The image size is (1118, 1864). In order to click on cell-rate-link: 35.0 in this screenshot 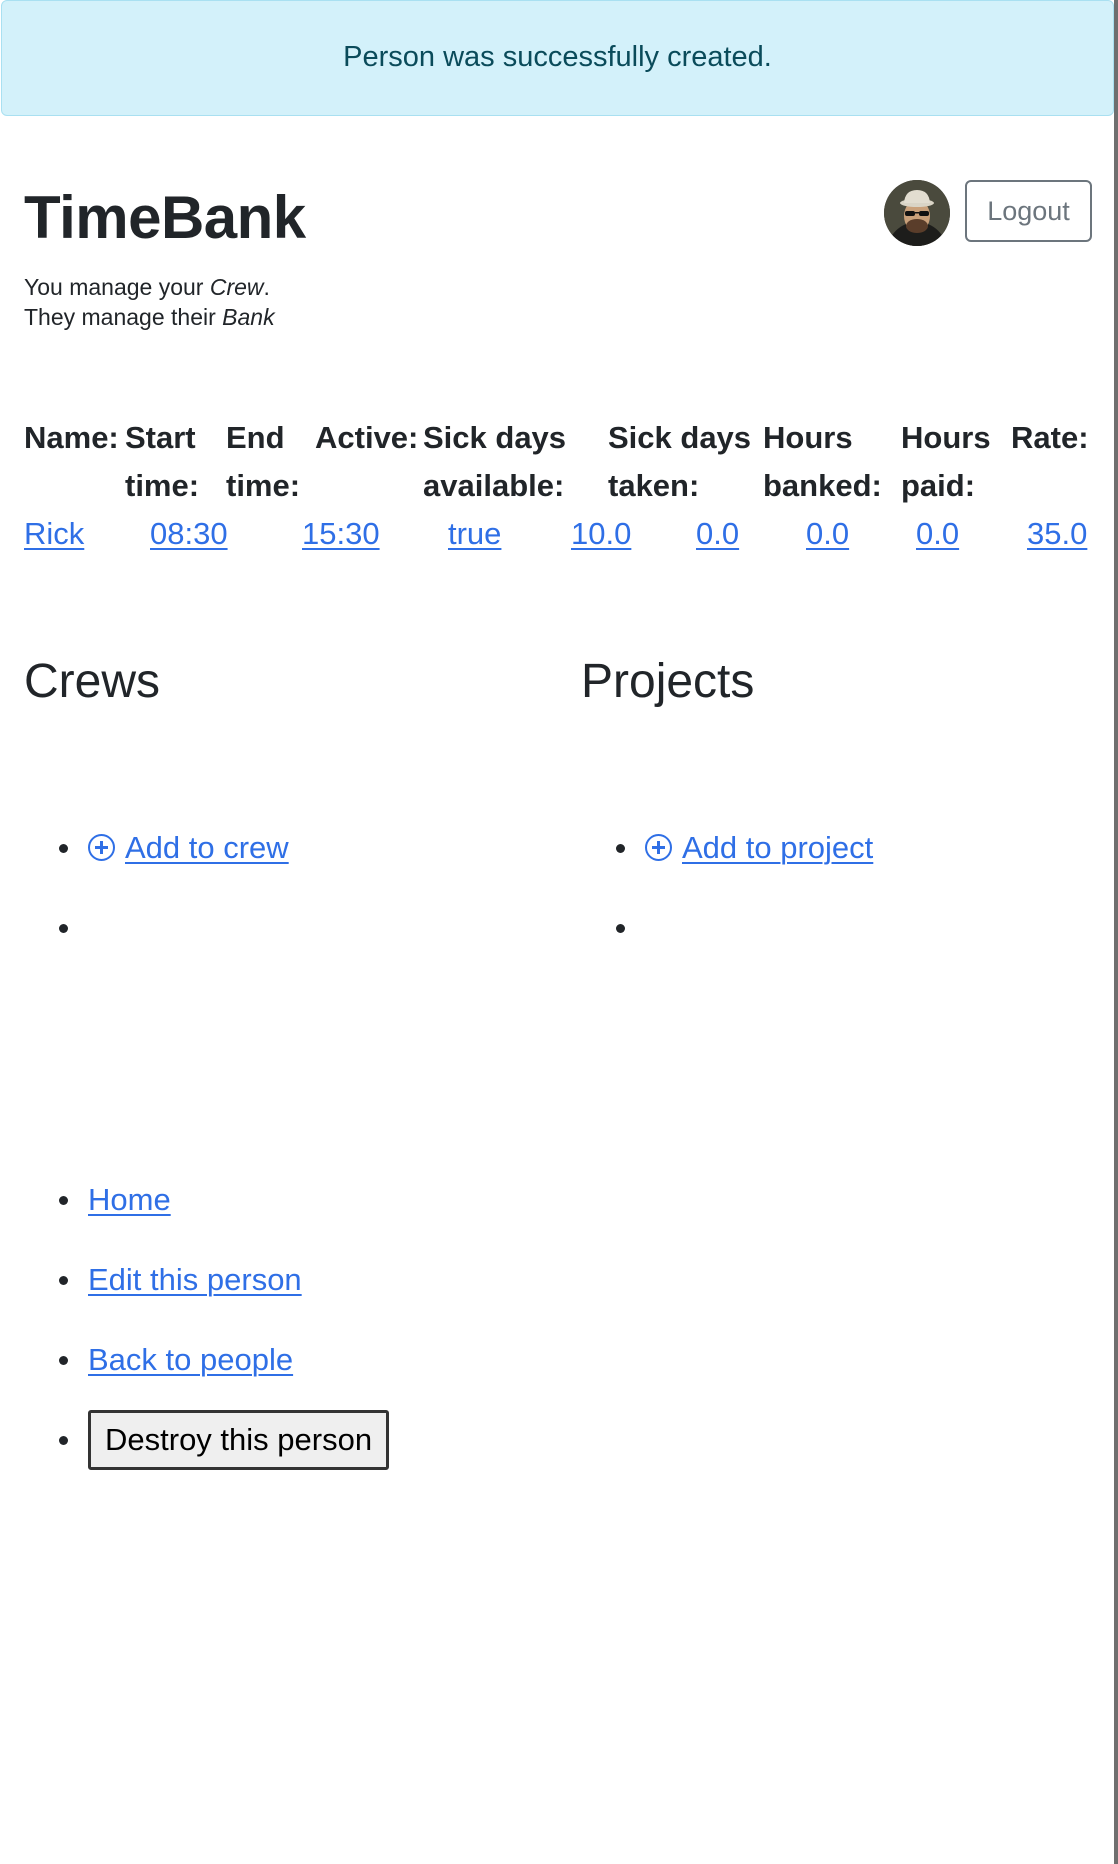, I will do `click(1057, 534)`.